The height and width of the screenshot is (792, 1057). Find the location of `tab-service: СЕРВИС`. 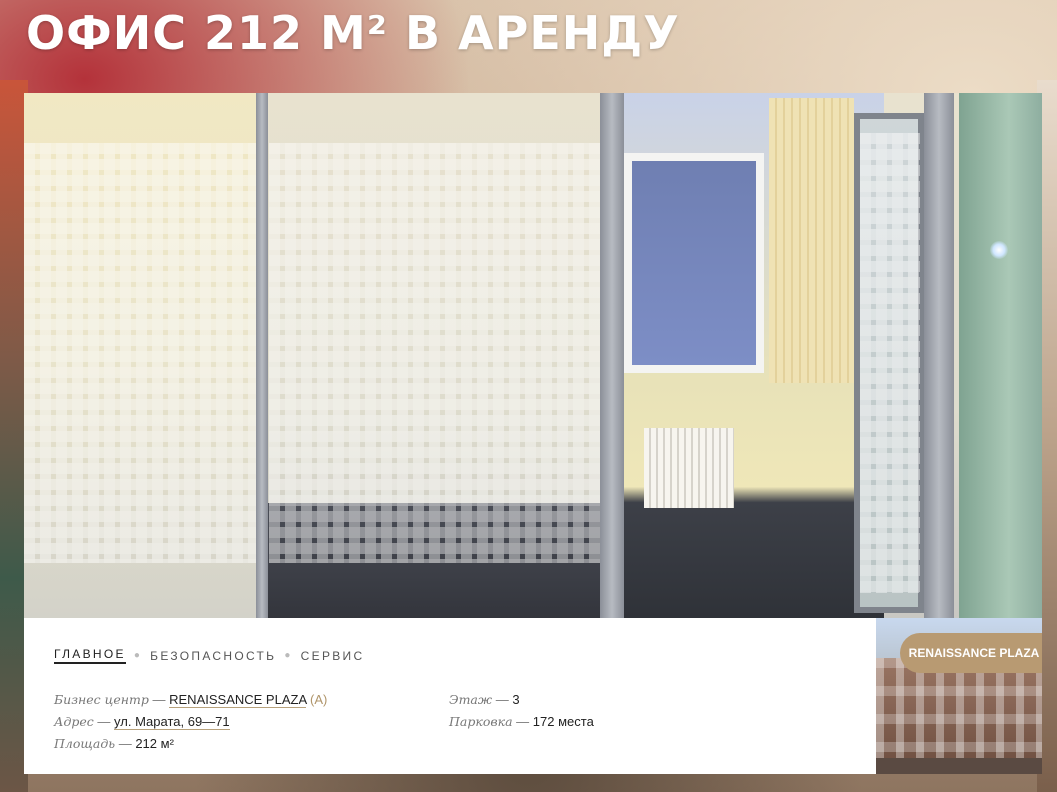

tab-service: СЕРВИС is located at coordinates (333, 656).